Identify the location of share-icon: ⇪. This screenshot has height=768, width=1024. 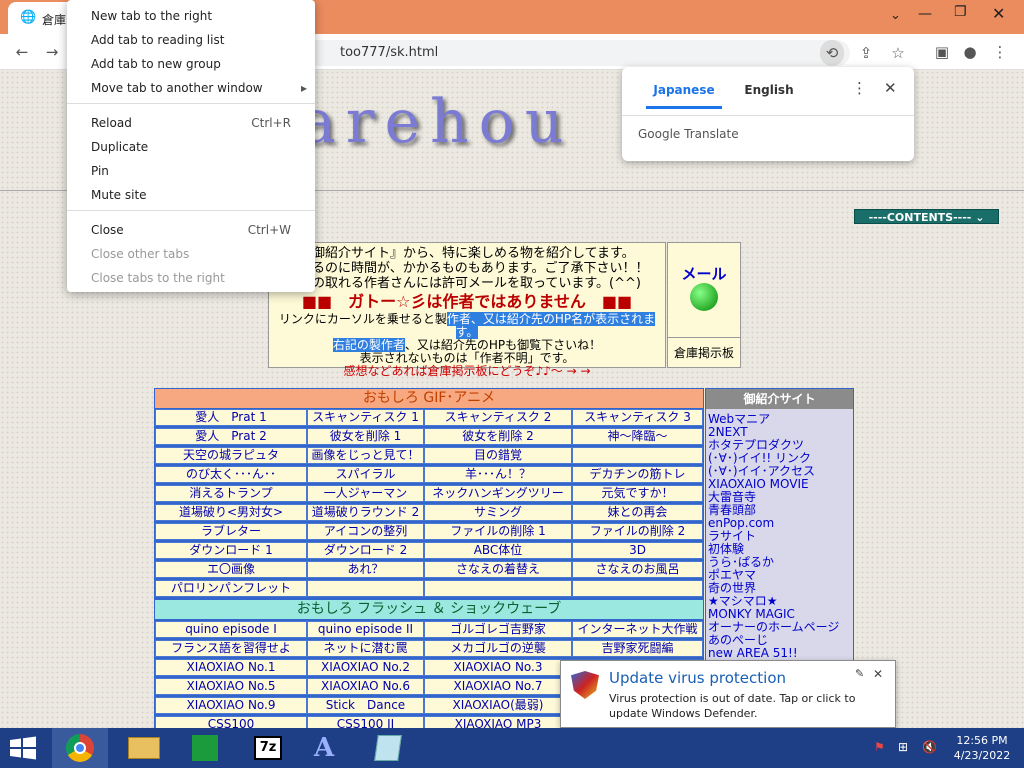
(866, 53).